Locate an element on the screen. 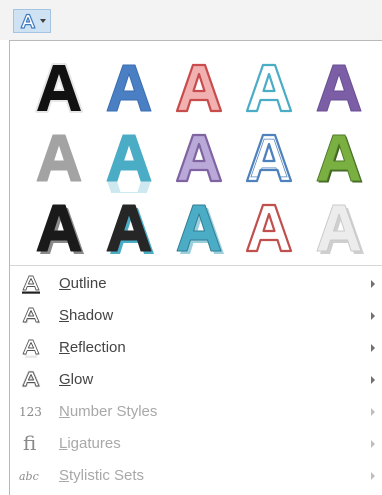 The height and width of the screenshot is (495, 382). menu-item-label: Outline is located at coordinates (83, 283).